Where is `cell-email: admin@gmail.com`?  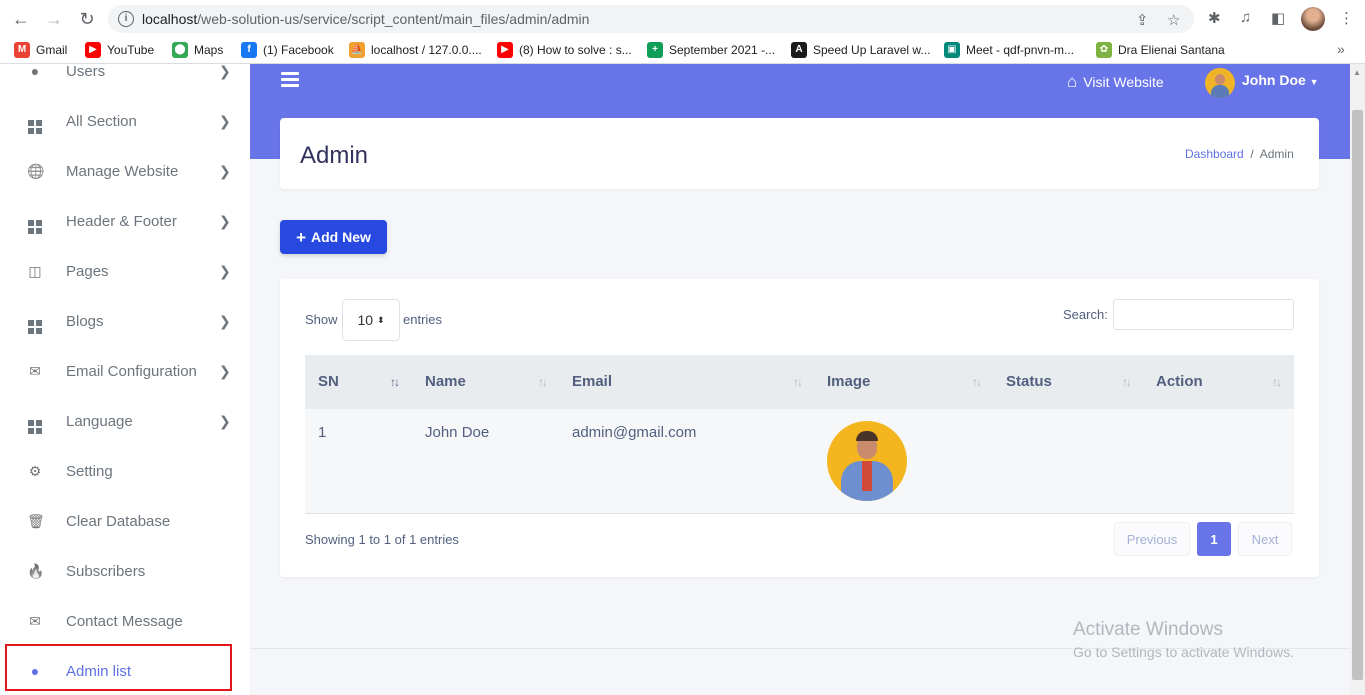
cell-email: admin@gmail.com is located at coordinates (634, 432).